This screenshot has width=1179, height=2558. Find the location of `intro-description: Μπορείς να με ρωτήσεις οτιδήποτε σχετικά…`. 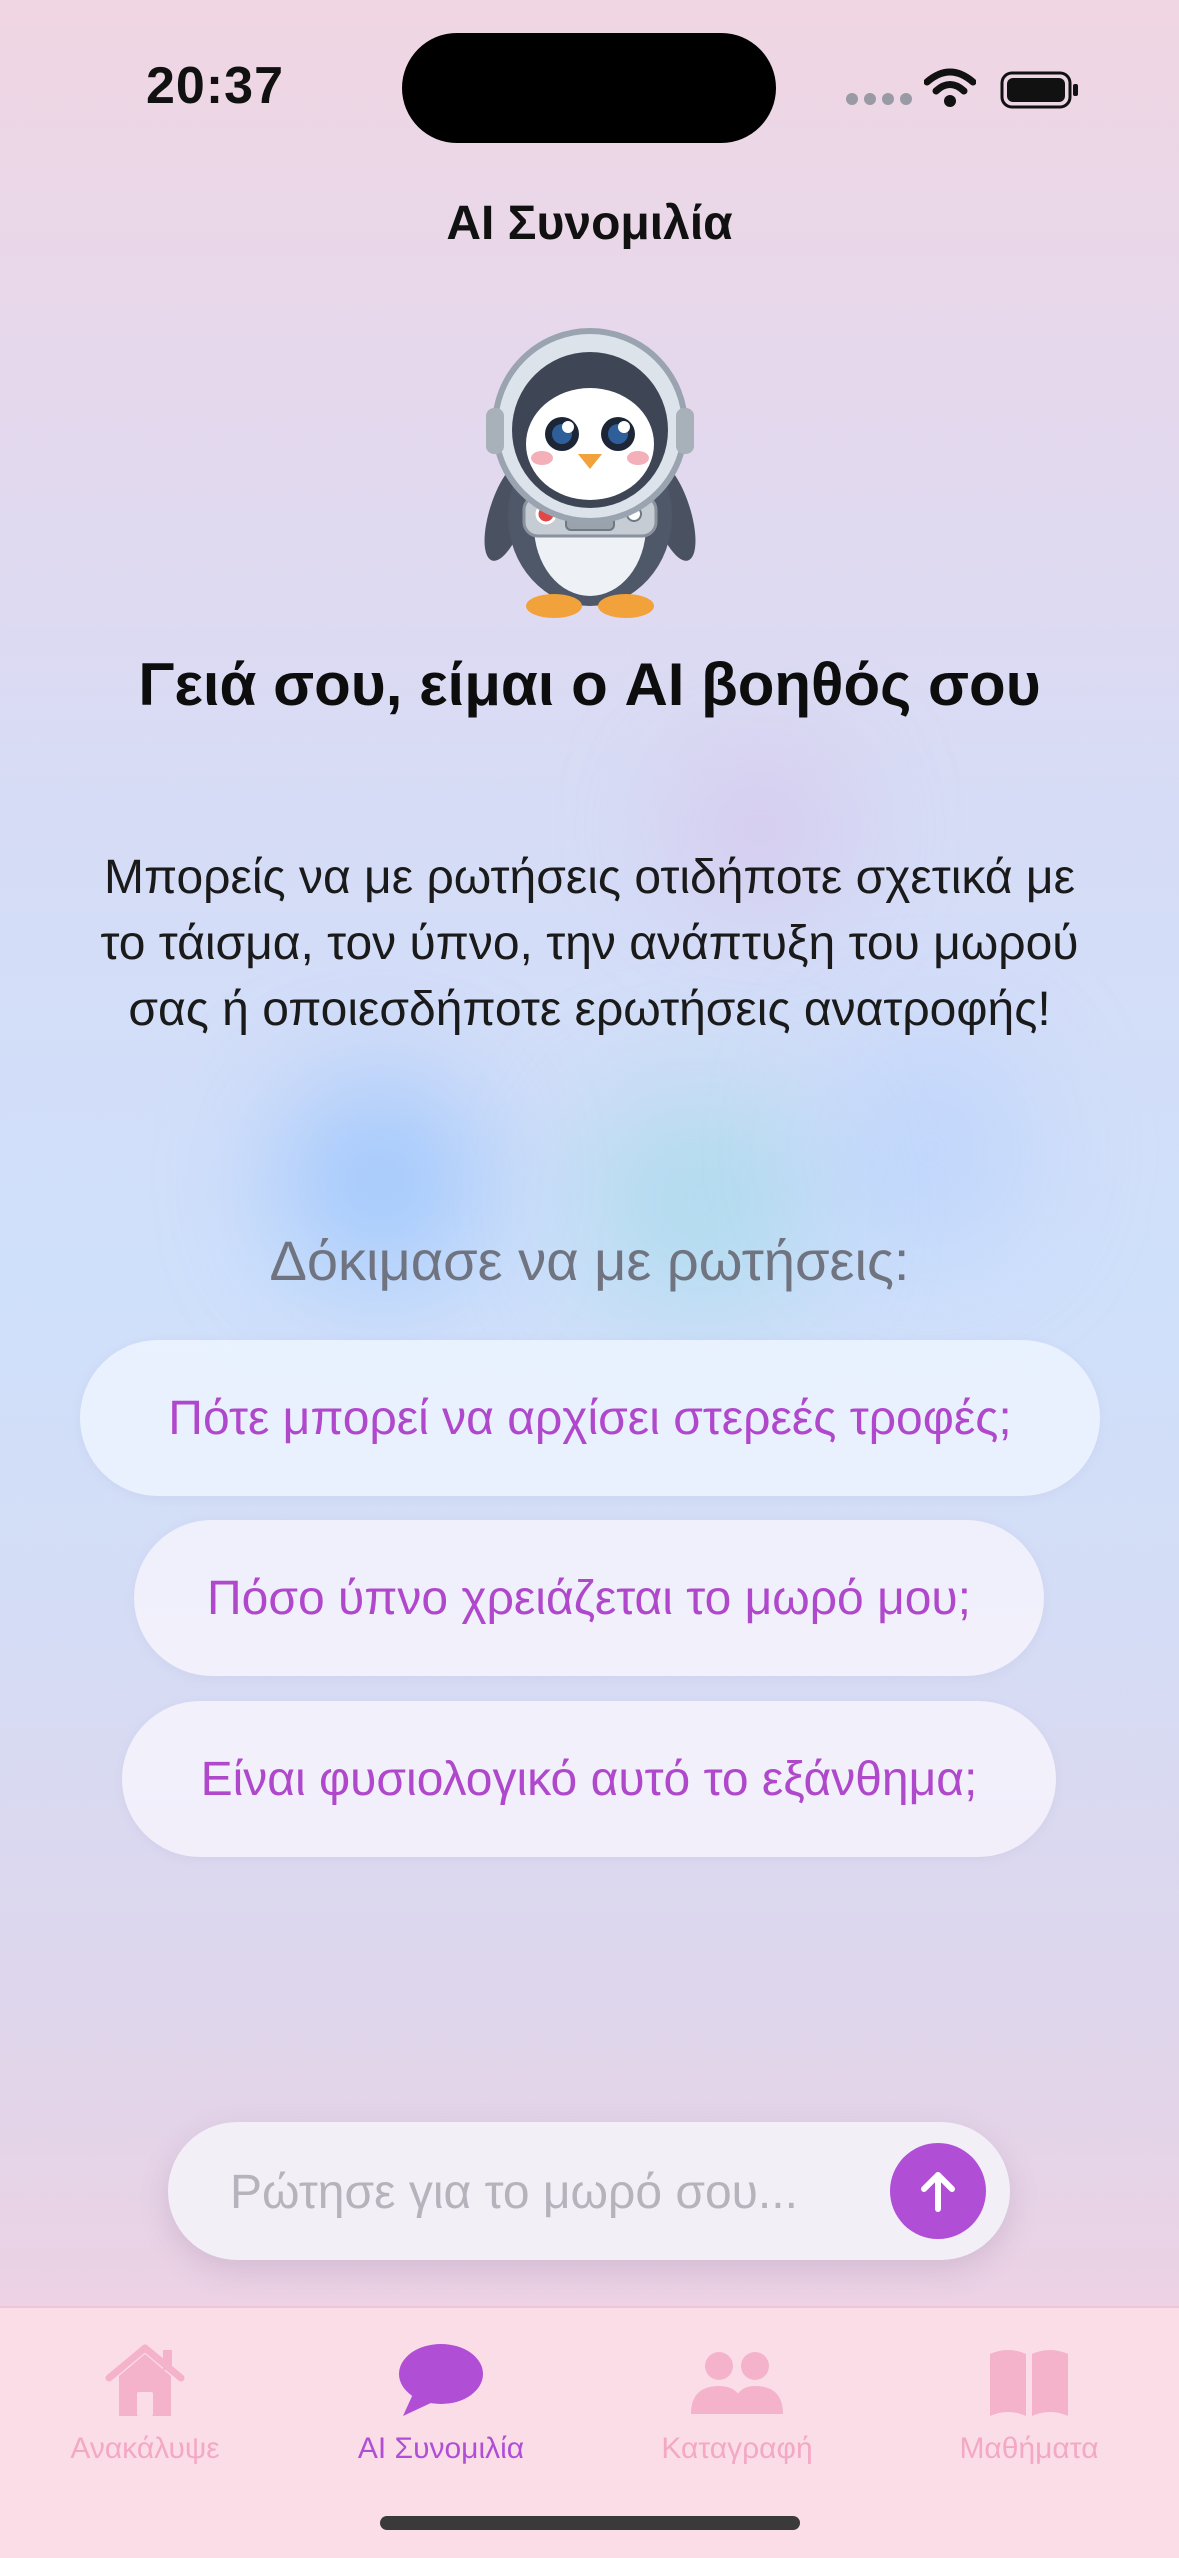

intro-description: Μπορείς να με ρωτήσεις οτιδήποτε σχετικά… is located at coordinates (589, 943).